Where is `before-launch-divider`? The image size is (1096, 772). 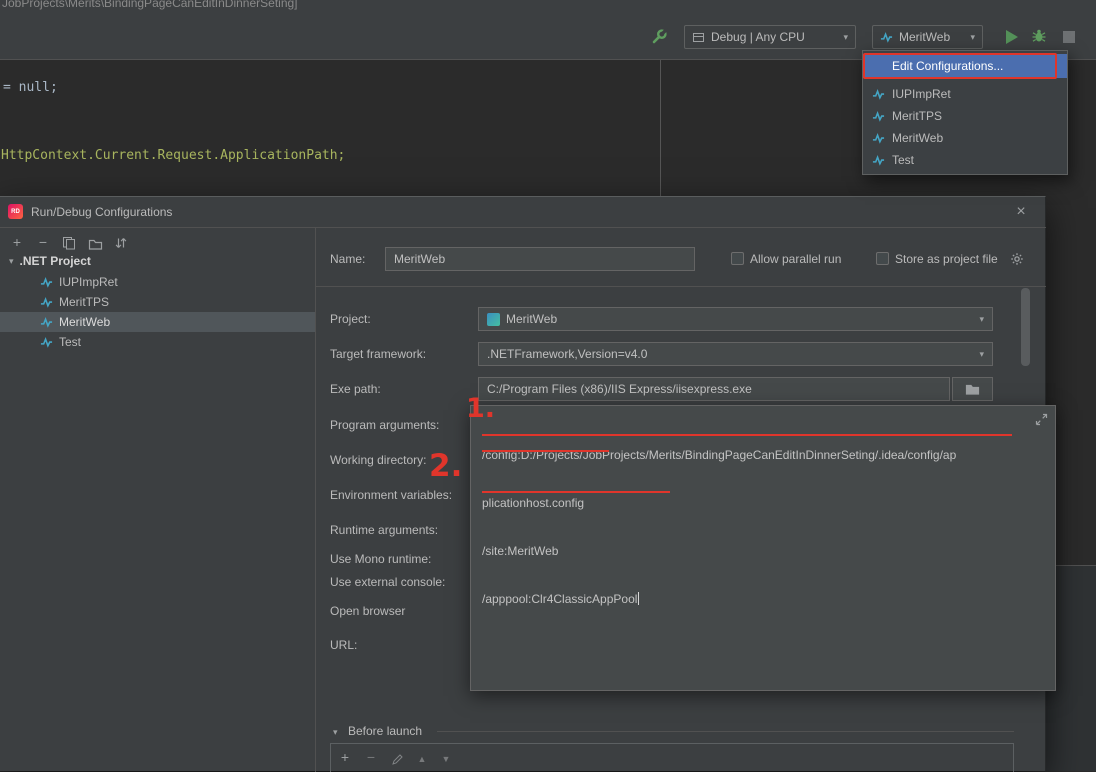 before-launch-divider is located at coordinates (725, 731).